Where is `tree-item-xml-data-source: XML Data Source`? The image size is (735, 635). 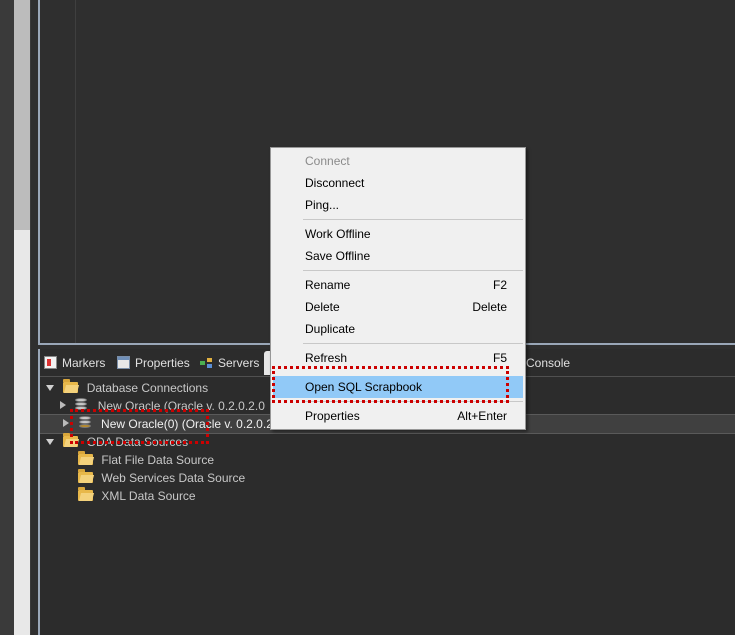 tree-item-xml-data-source: XML Data Source is located at coordinates (137, 496).